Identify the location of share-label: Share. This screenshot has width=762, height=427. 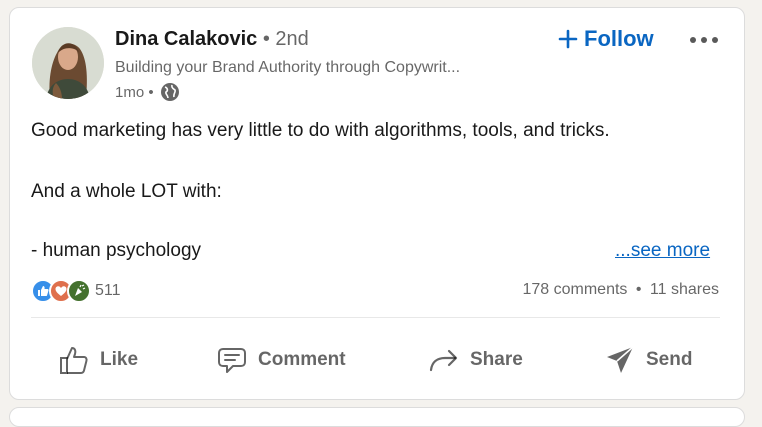
(496, 359).